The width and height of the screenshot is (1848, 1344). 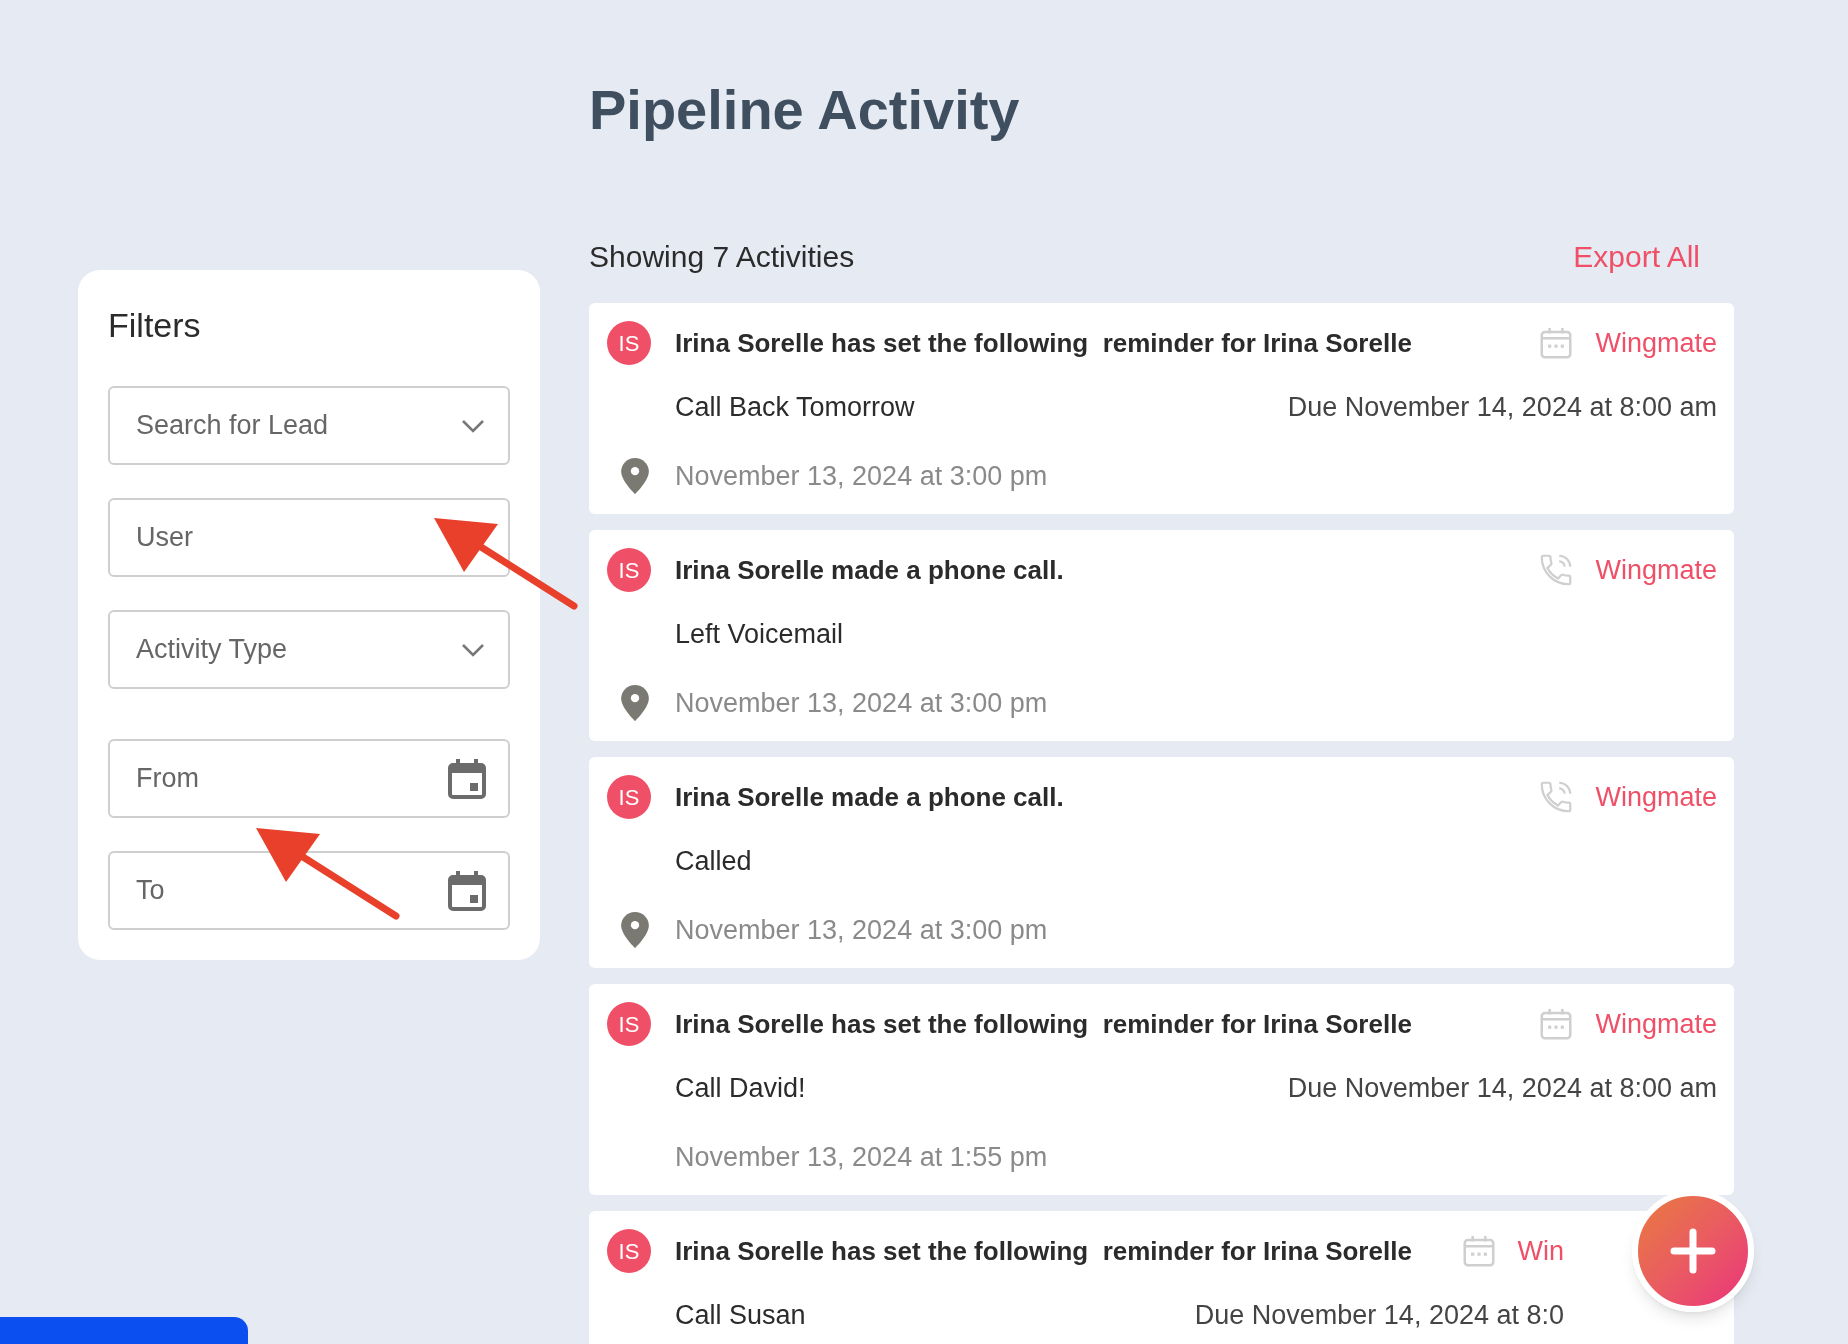 What do you see at coordinates (309, 537) in the screenshot?
I see `input-field: User` at bounding box center [309, 537].